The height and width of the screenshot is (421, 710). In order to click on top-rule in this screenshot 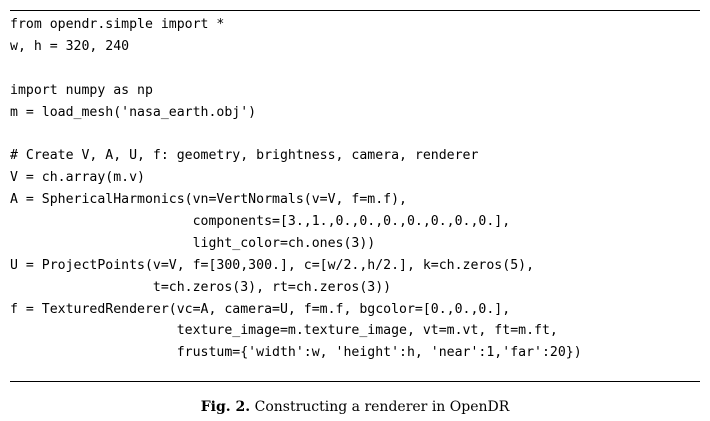, I will do `click(355, 10)`.